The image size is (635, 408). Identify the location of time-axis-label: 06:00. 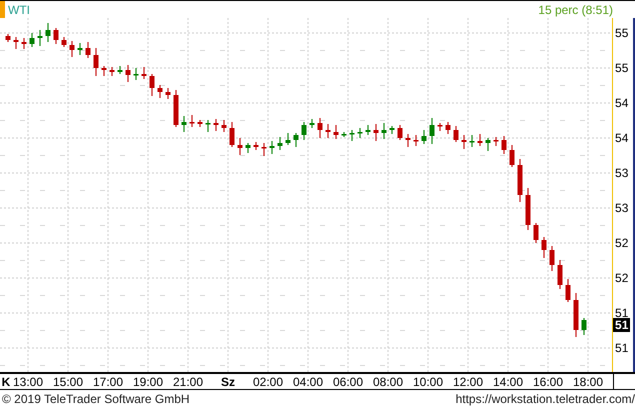
(348, 382).